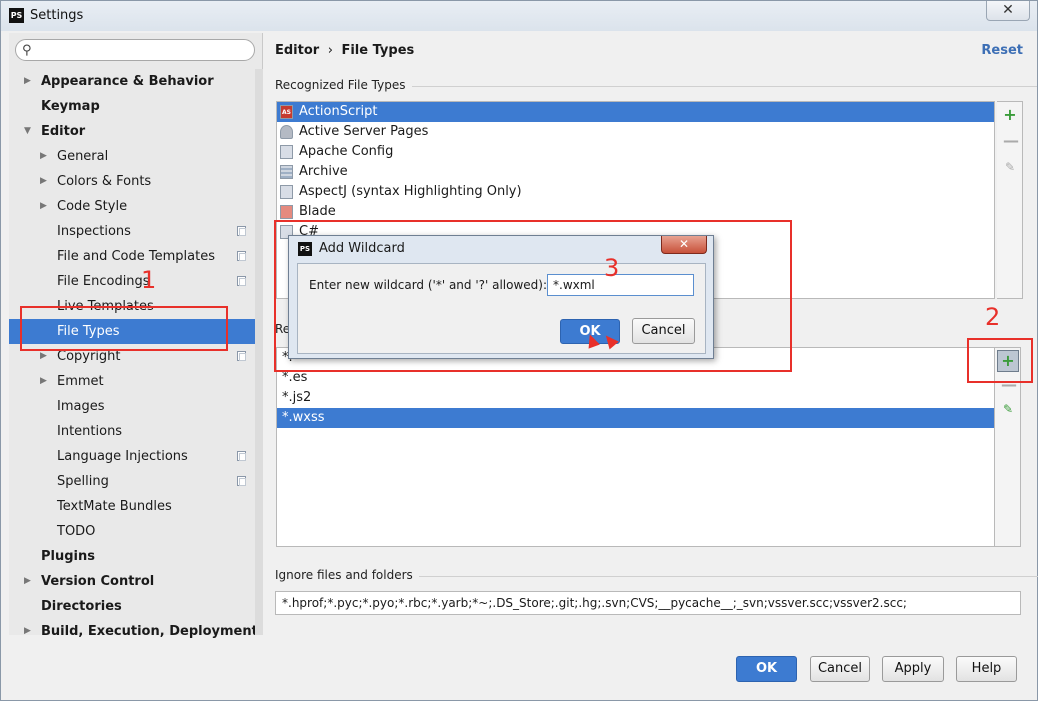 The width and height of the screenshot is (1038, 701). What do you see at coordinates (259, 352) in the screenshot?
I see `sidebar-scrollbar` at bounding box center [259, 352].